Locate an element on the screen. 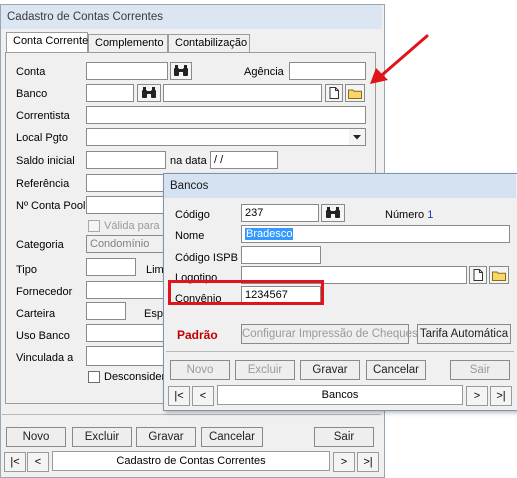 This screenshot has height=478, width=517. nav-first-button: |< is located at coordinates (15, 462).